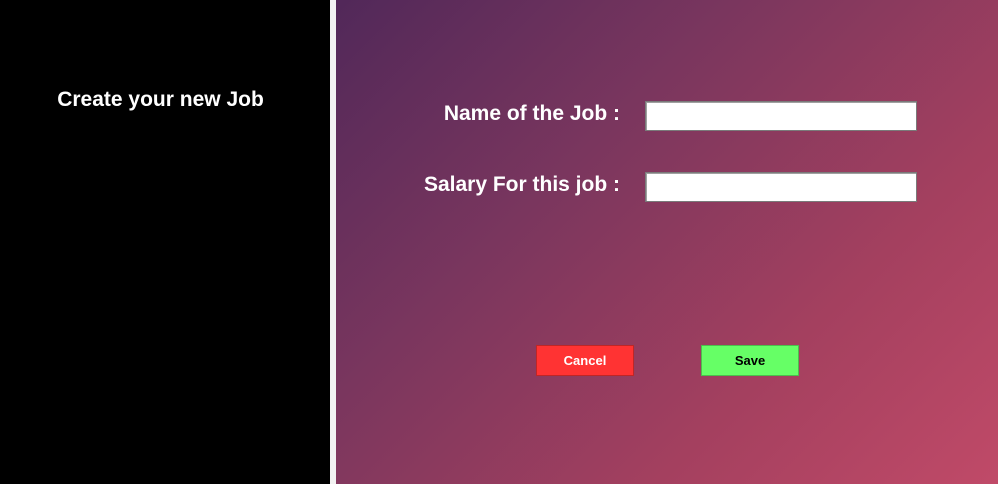 The height and width of the screenshot is (484, 998). I want to click on job-name-input, so click(781, 116).